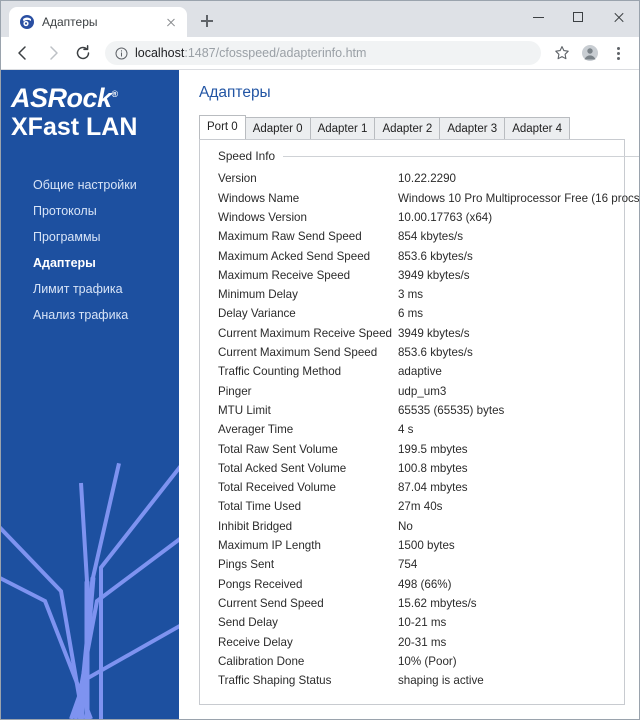 This screenshot has width=640, height=720. What do you see at coordinates (53, 53) in the screenshot?
I see `forward-arrow-icon` at bounding box center [53, 53].